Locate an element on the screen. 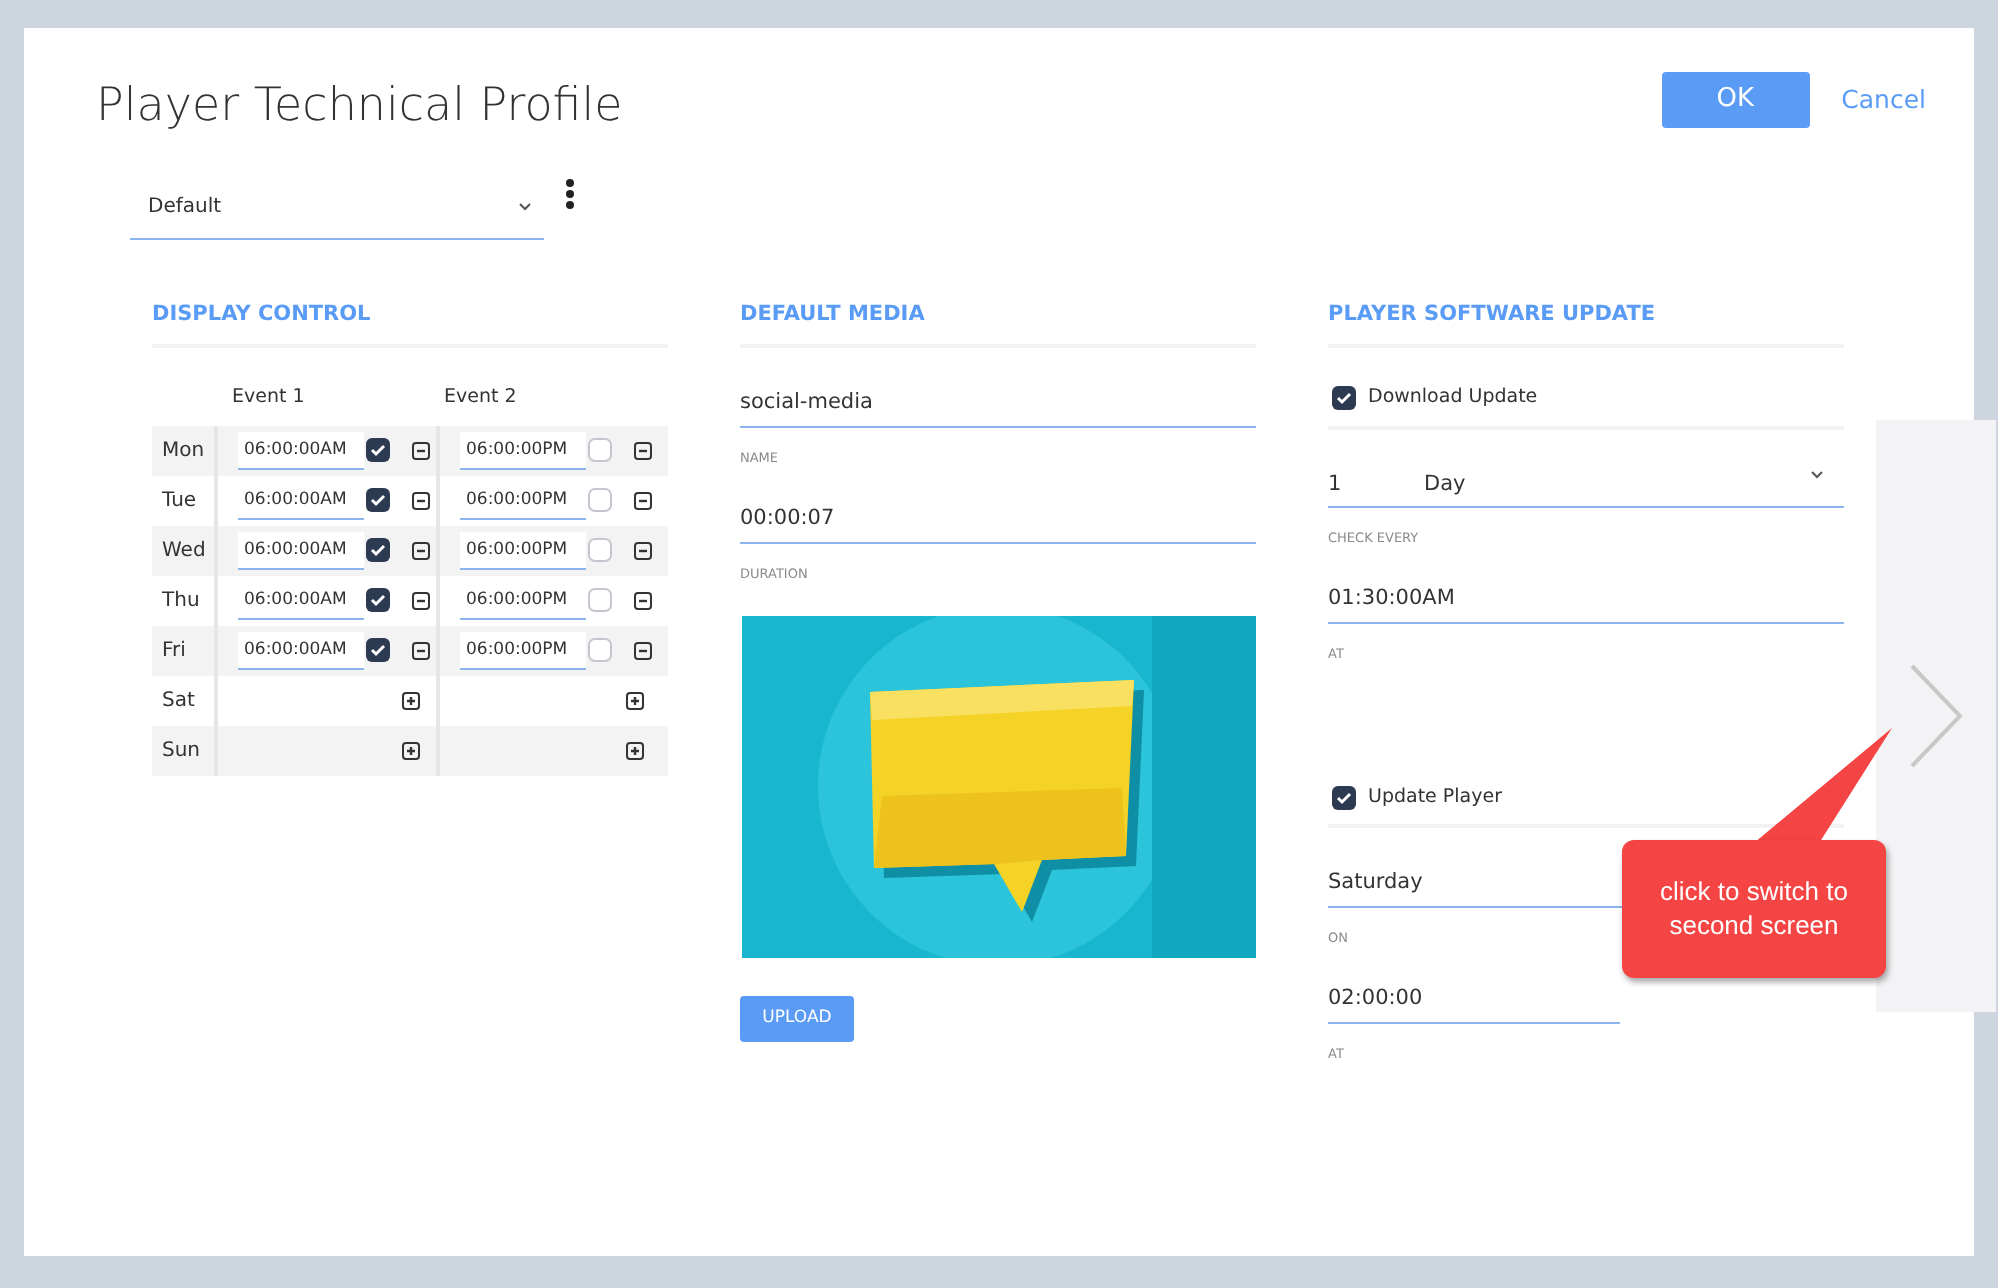 The width and height of the screenshot is (1998, 1288). column-header: Event 2 is located at coordinates (481, 398).